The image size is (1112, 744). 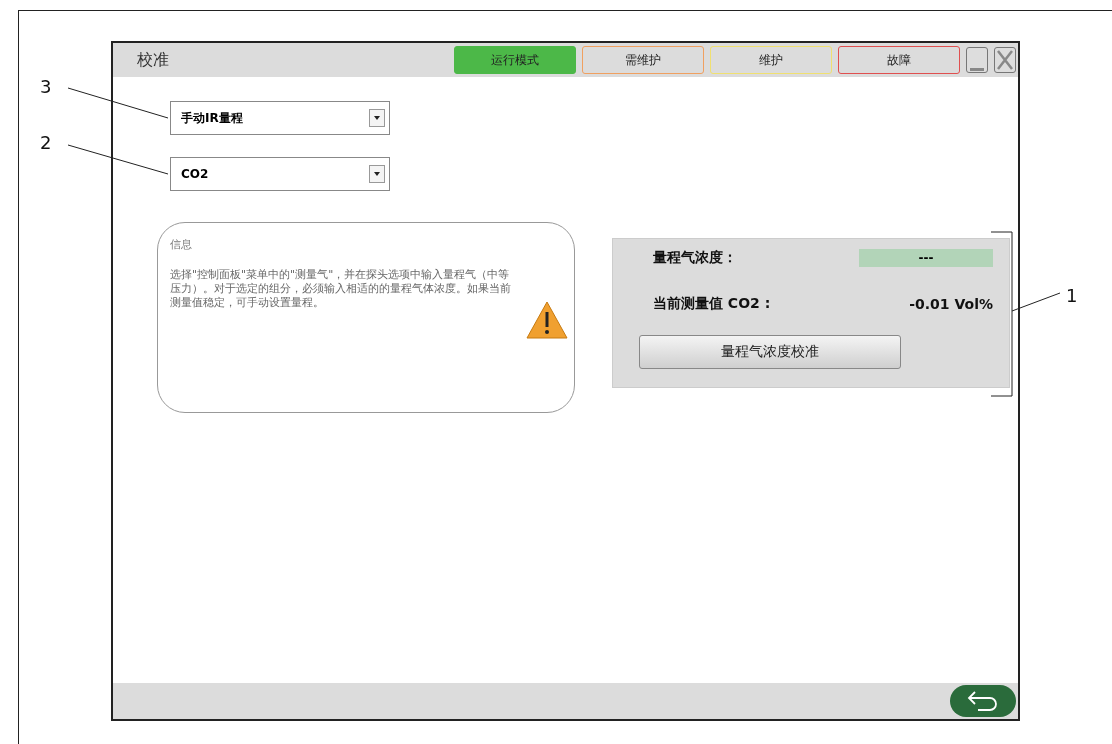 I want to click on minimize-button, so click(x=977, y=60).